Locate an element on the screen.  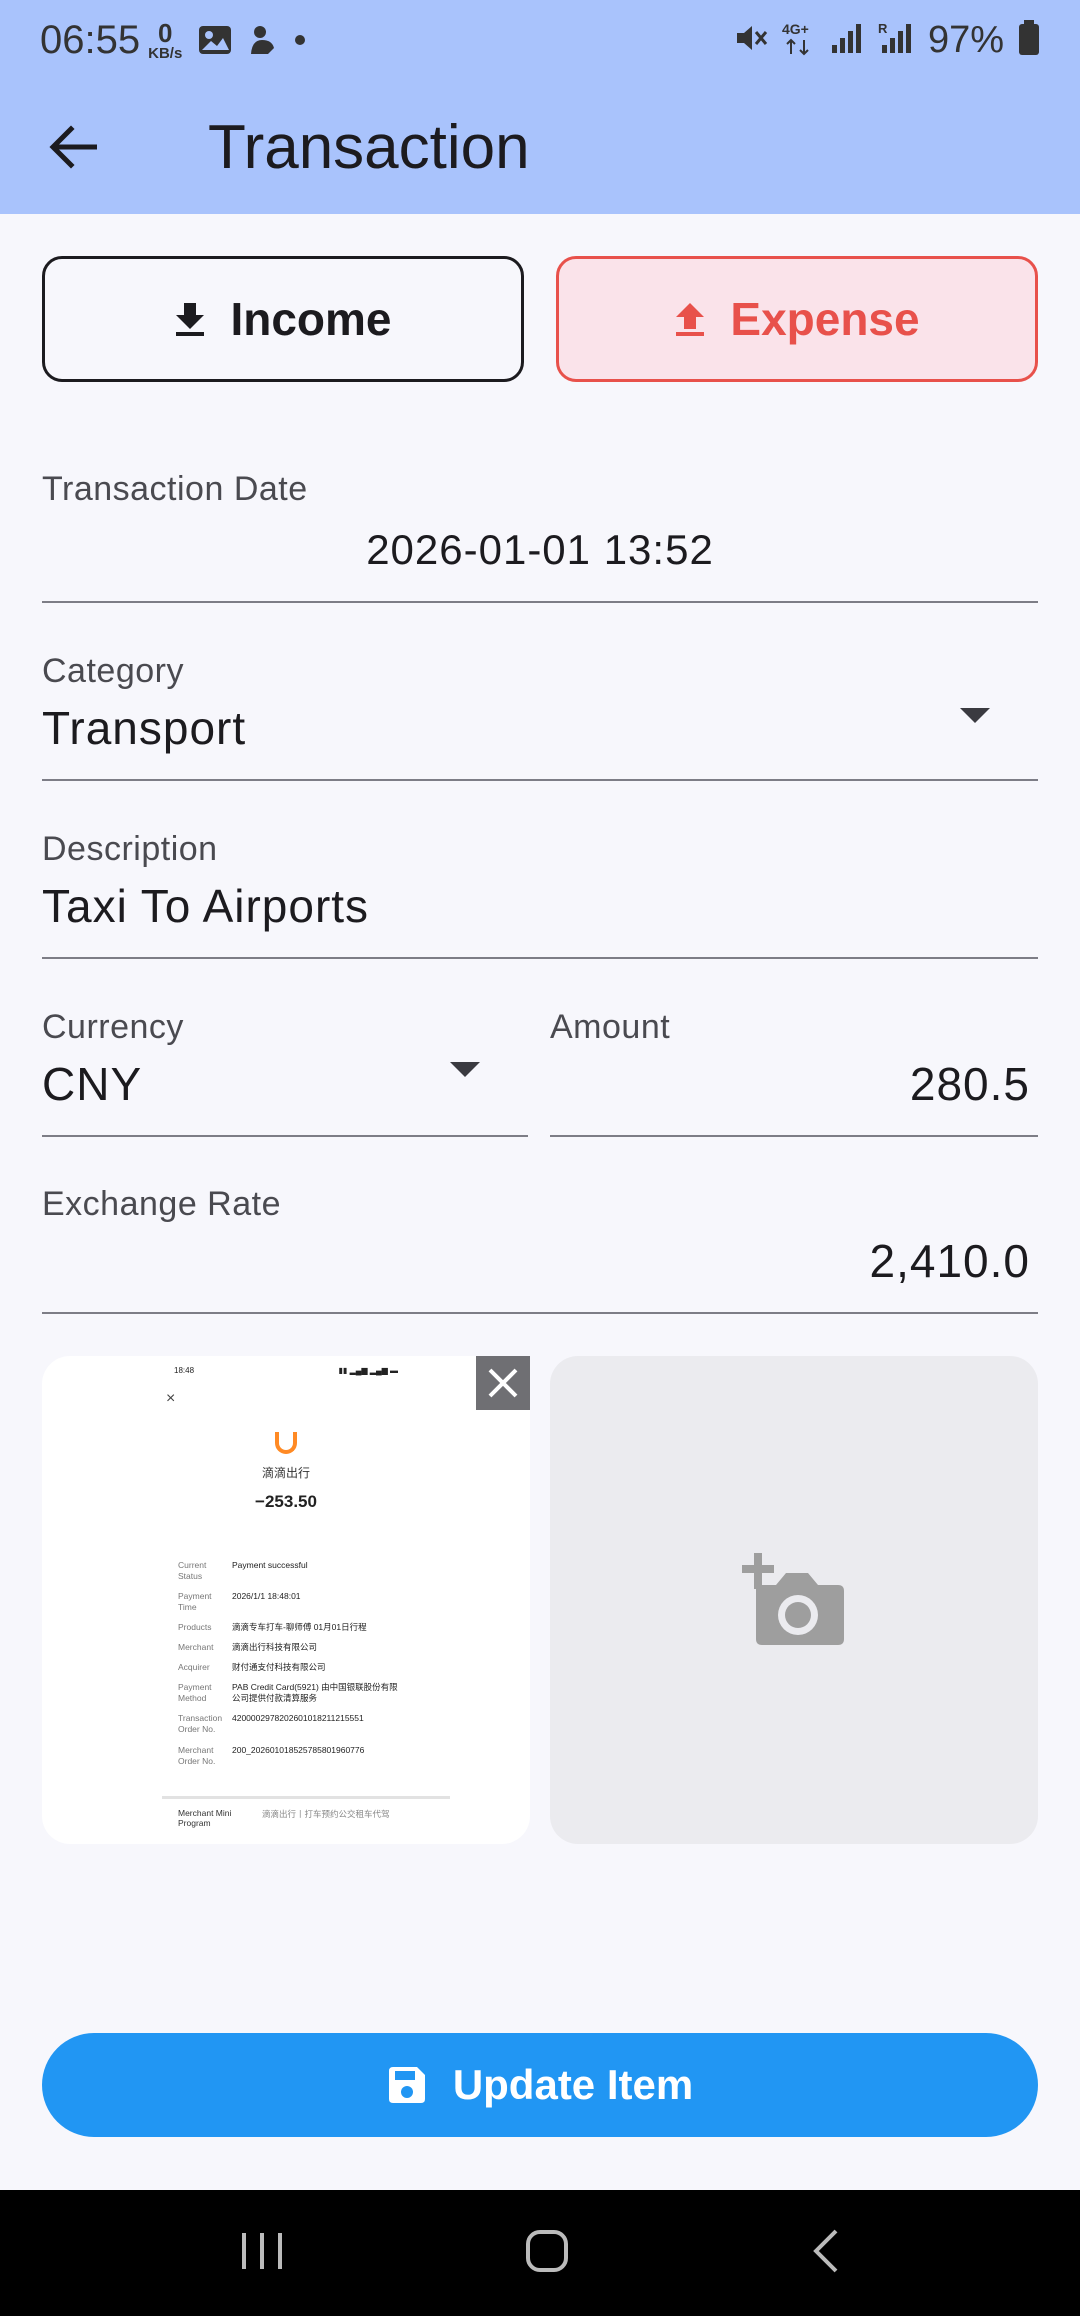
exchange-rate-label: Exchange Rate is located at coordinates (161, 1204).